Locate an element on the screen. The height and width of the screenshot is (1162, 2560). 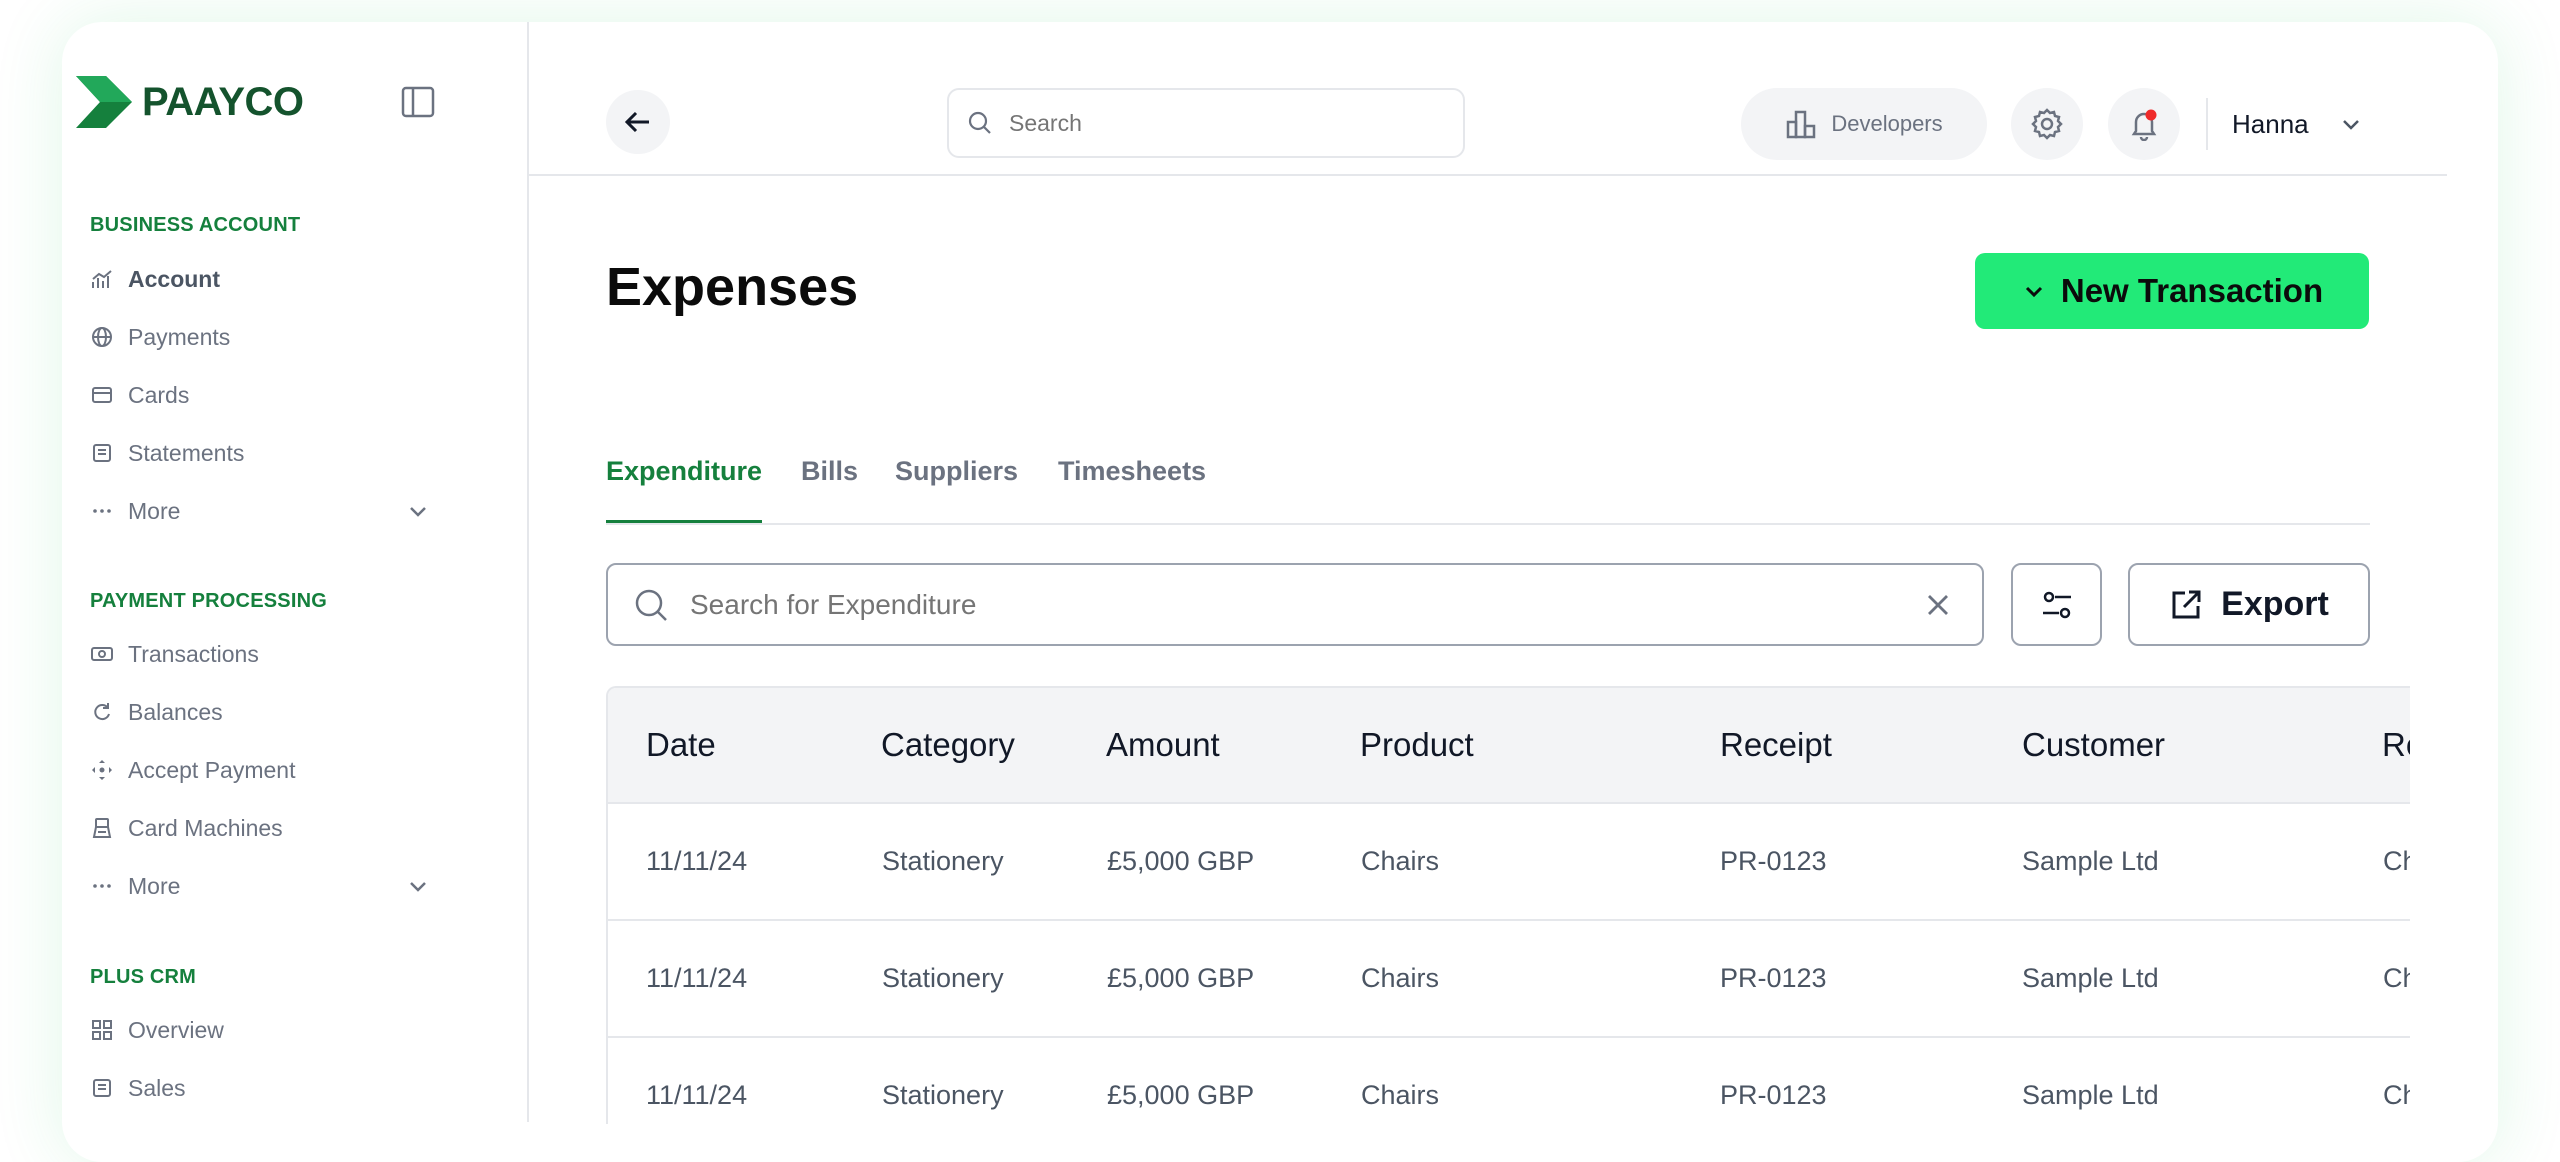
export-button: Export is located at coordinates (2249, 604).